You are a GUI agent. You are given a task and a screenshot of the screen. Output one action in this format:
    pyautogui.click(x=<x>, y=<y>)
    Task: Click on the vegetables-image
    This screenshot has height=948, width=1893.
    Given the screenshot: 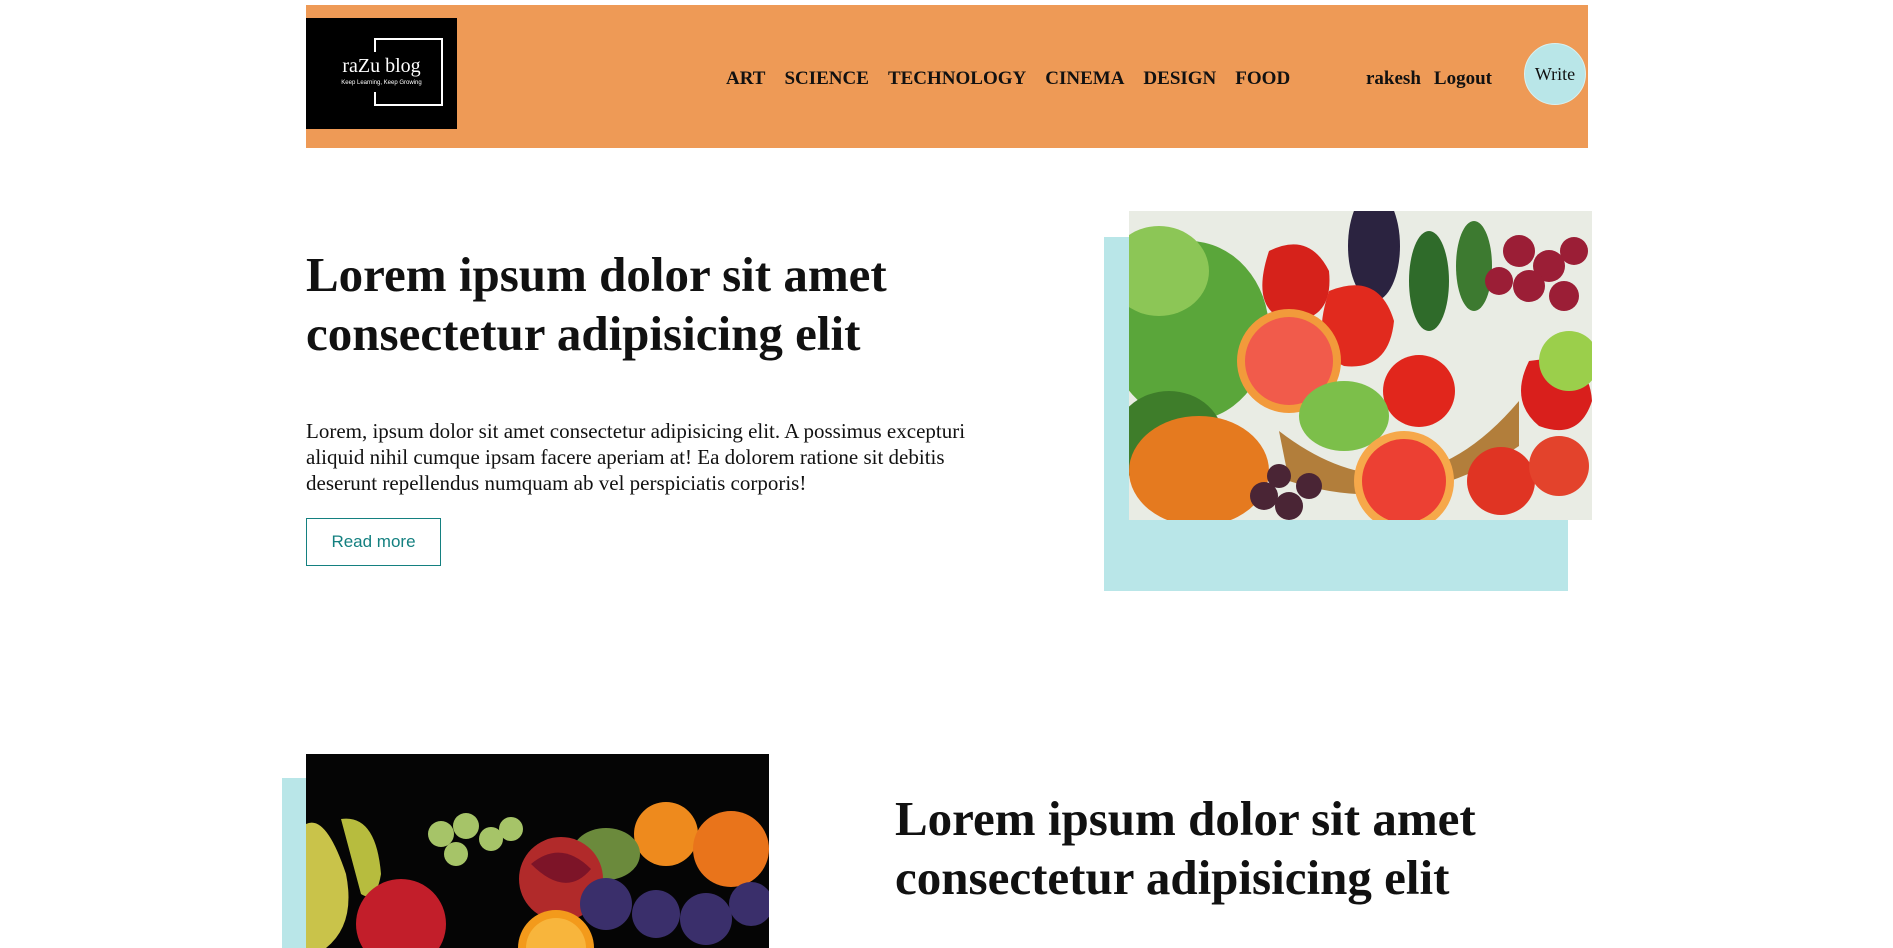 What is the action you would take?
    pyautogui.click(x=1360, y=365)
    